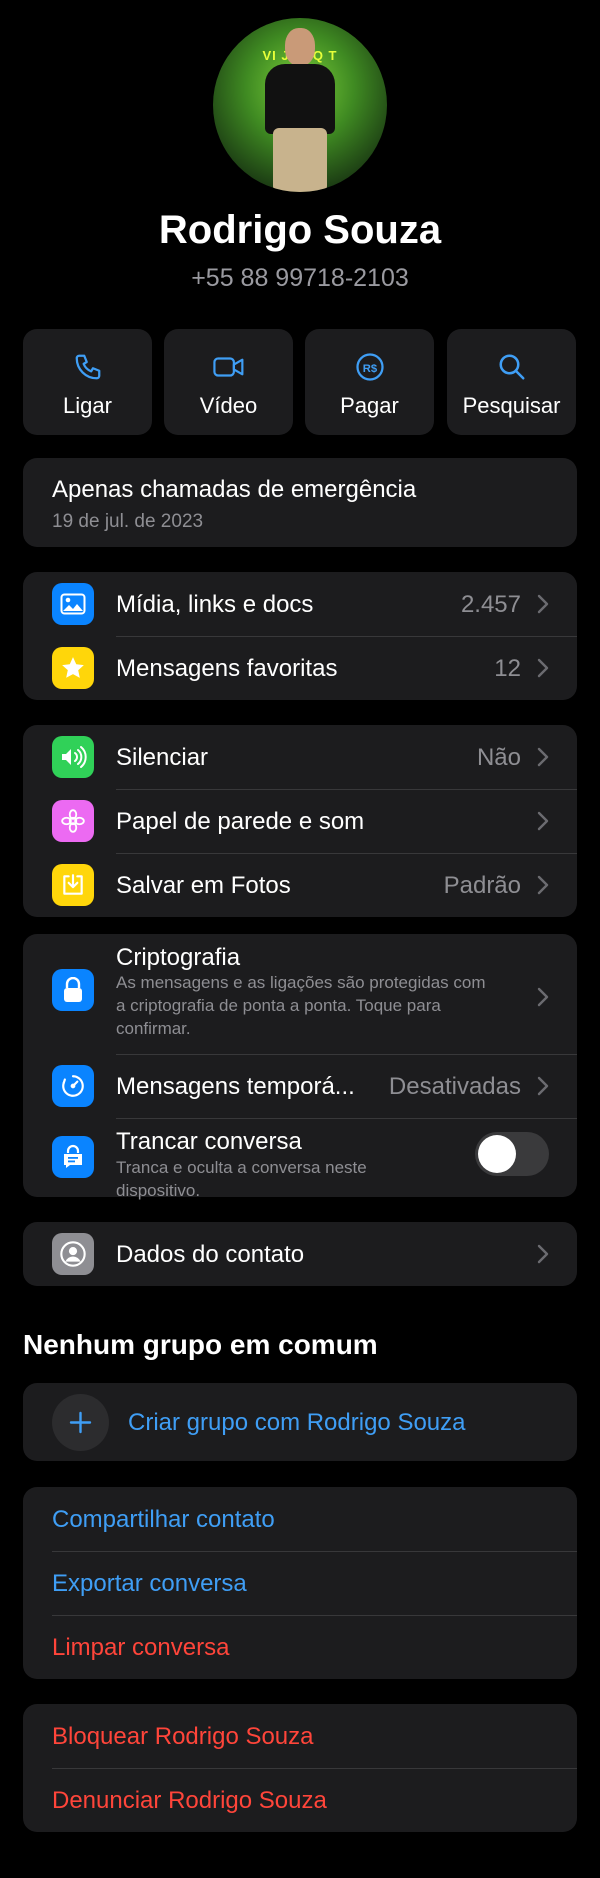 Image resolution: width=600 pixels, height=1878 pixels. Describe the element at coordinates (73, 1254) in the screenshot. I see `contact-person-icon` at that location.